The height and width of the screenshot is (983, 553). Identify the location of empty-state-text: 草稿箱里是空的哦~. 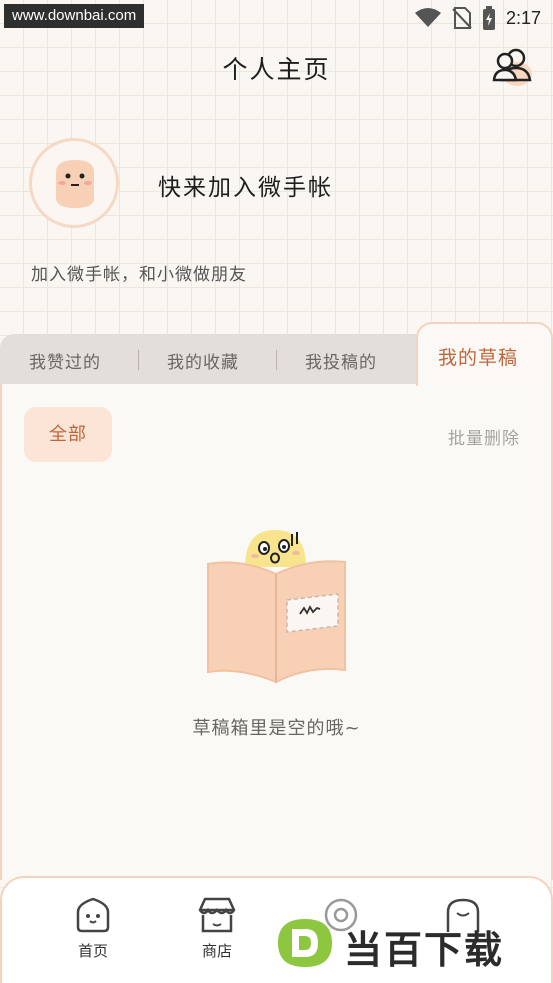
(276, 728).